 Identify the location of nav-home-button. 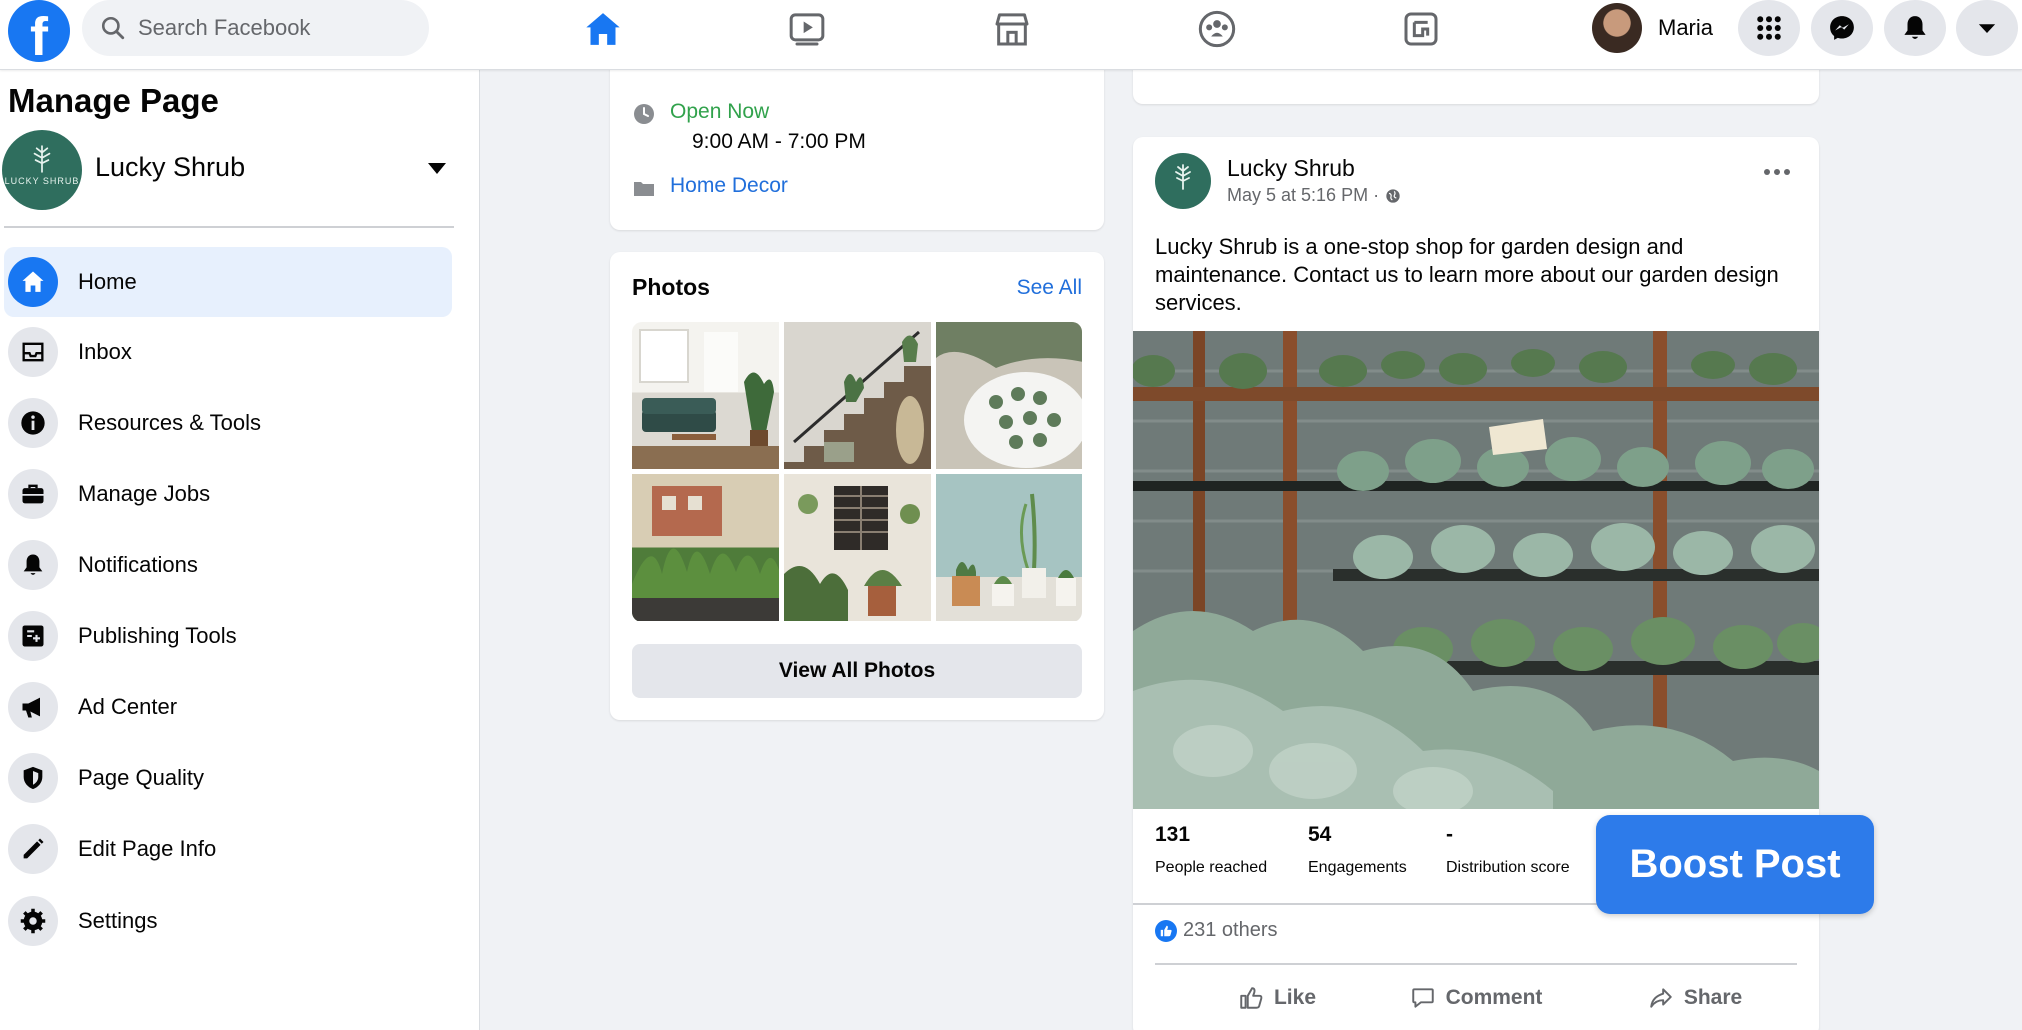
(603, 29).